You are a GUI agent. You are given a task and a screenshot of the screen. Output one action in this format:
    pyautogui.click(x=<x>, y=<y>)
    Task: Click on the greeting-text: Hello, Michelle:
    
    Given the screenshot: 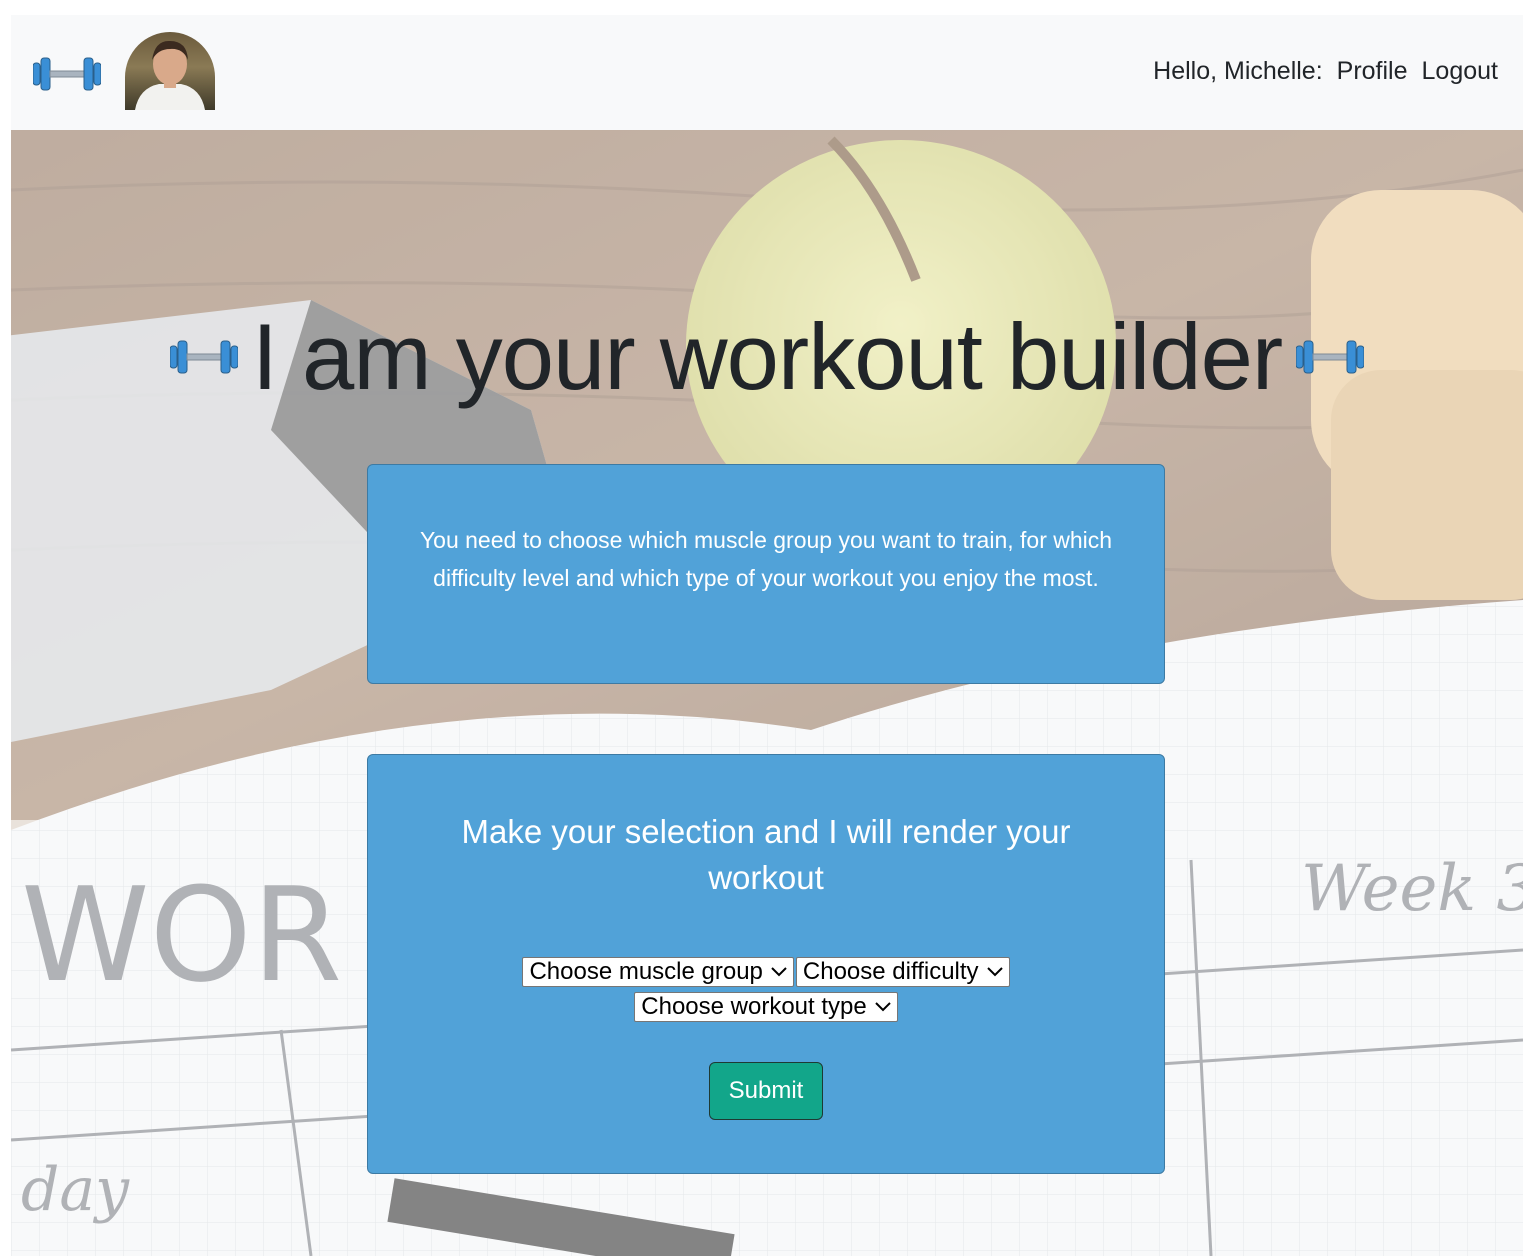 What is the action you would take?
    pyautogui.click(x=1238, y=71)
    